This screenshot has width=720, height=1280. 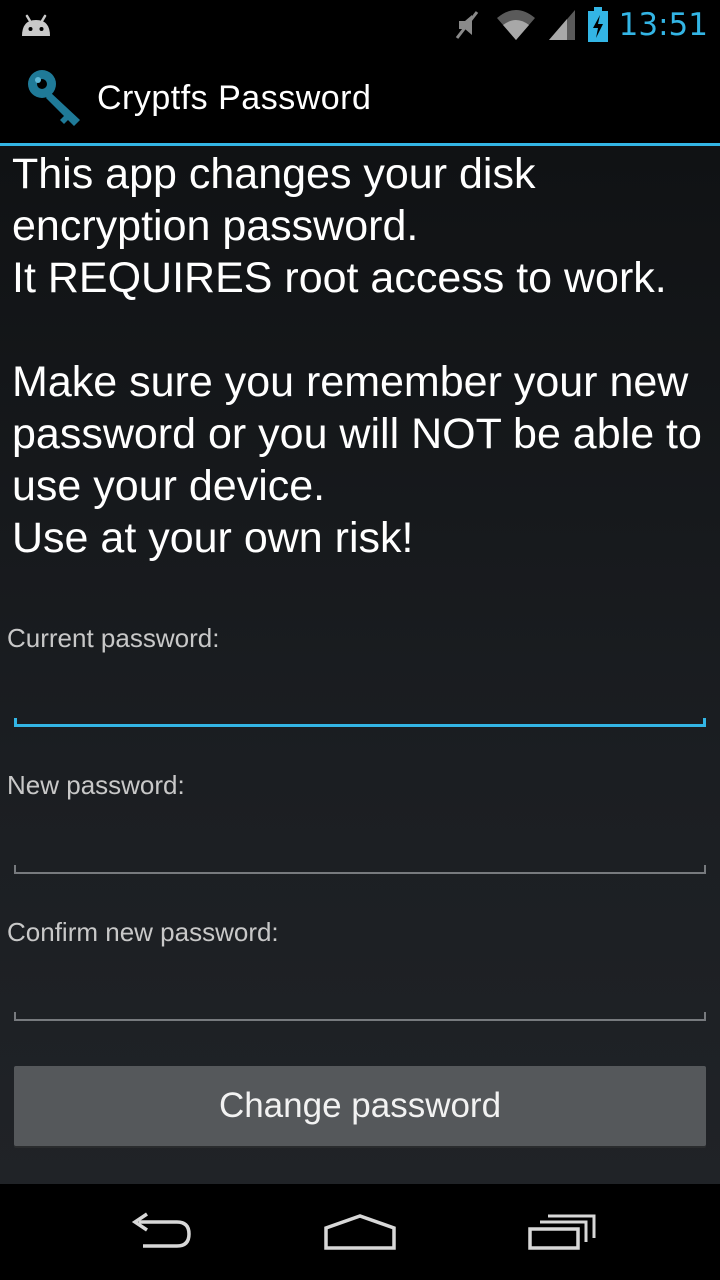 What do you see at coordinates (466, 25) in the screenshot?
I see `mute-icon` at bounding box center [466, 25].